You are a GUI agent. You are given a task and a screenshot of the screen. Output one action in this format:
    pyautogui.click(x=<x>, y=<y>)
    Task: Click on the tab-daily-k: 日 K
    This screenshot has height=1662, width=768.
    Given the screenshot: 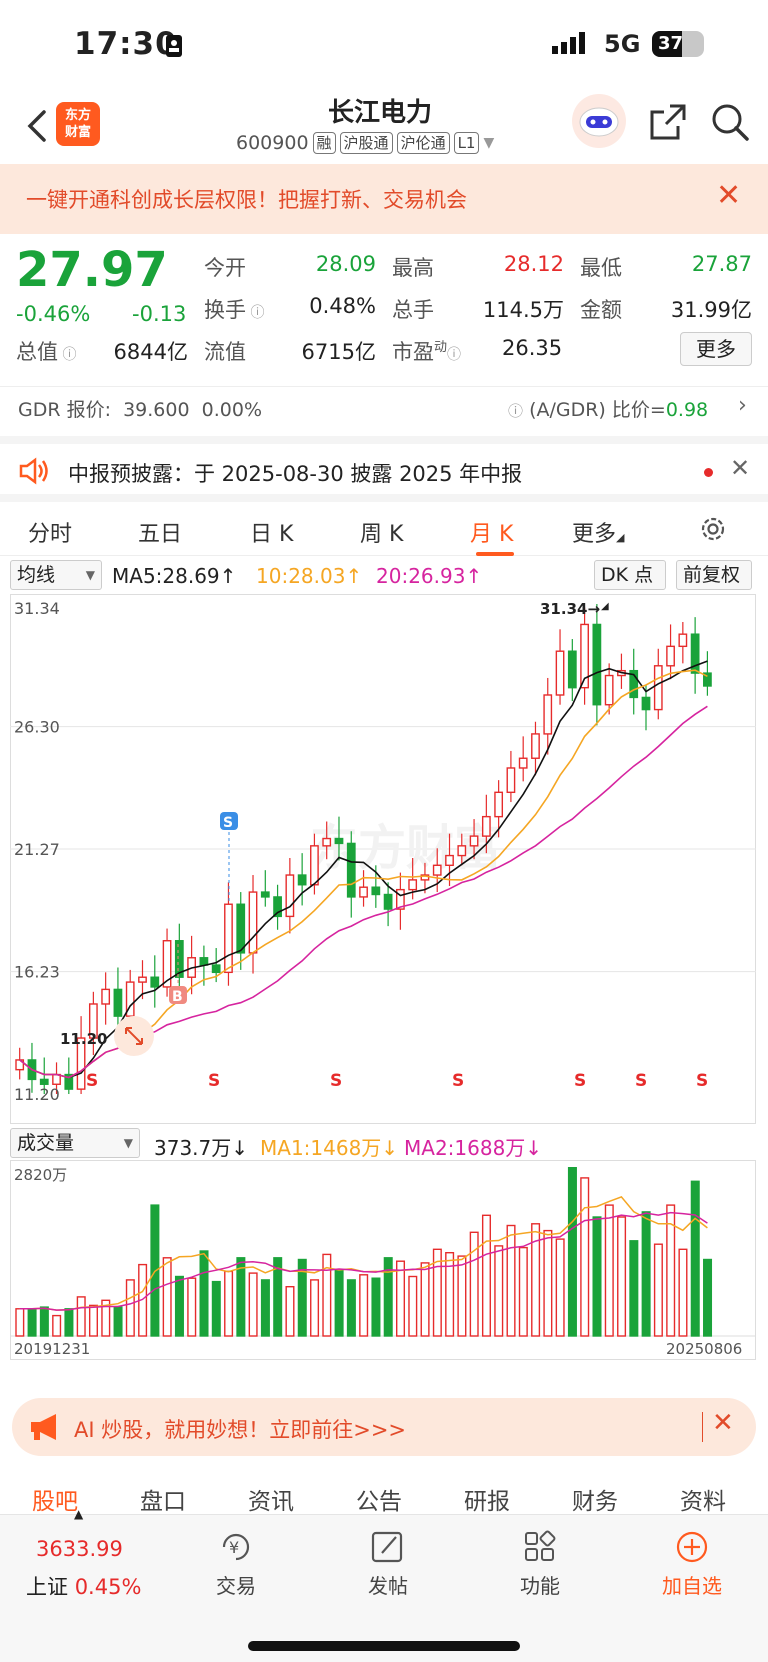 What is the action you would take?
    pyautogui.click(x=271, y=532)
    